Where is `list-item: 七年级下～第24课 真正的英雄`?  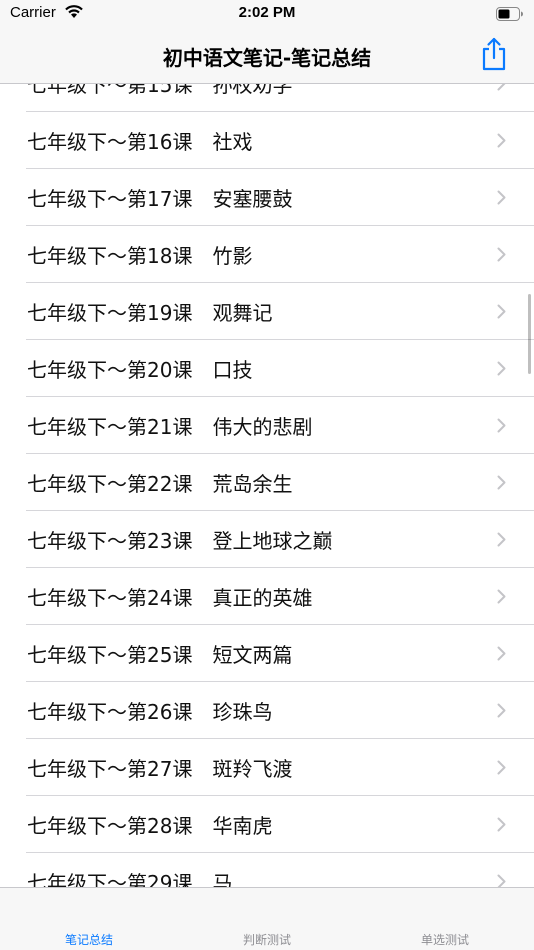 list-item: 七年级下～第24课 真正的英雄 is located at coordinates (267, 596).